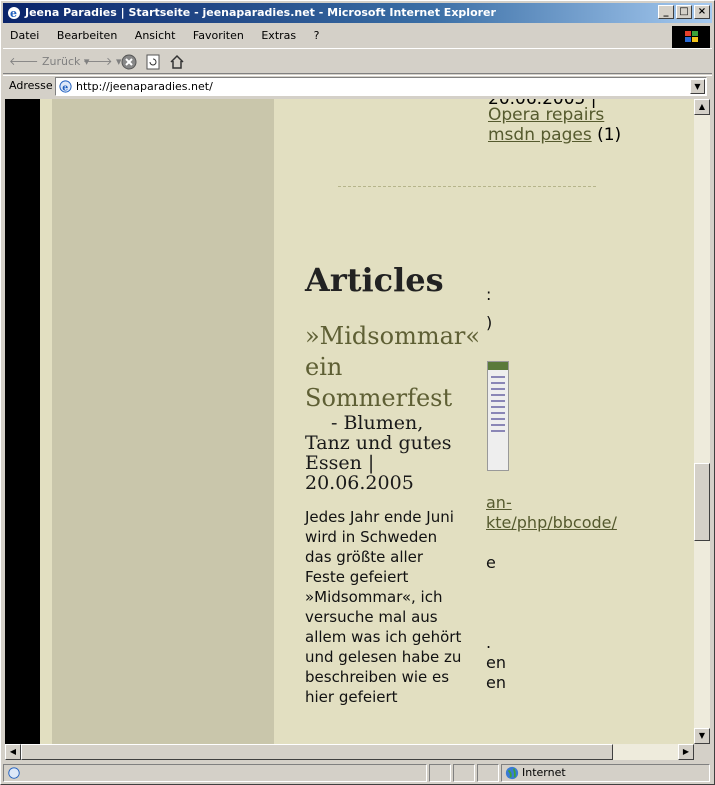 Image resolution: width=715 pixels, height=785 pixels. What do you see at coordinates (489, 322) in the screenshot?
I see `clipped-text-2: )` at bounding box center [489, 322].